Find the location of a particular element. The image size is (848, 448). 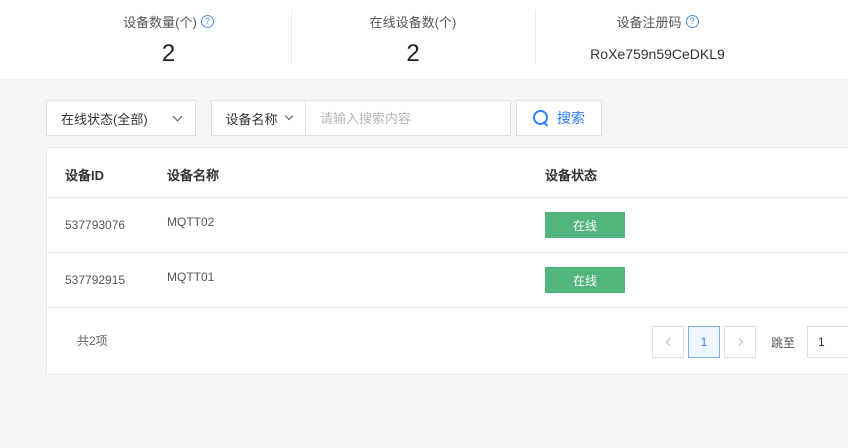

jump-page-input: 1 is located at coordinates (827, 342).